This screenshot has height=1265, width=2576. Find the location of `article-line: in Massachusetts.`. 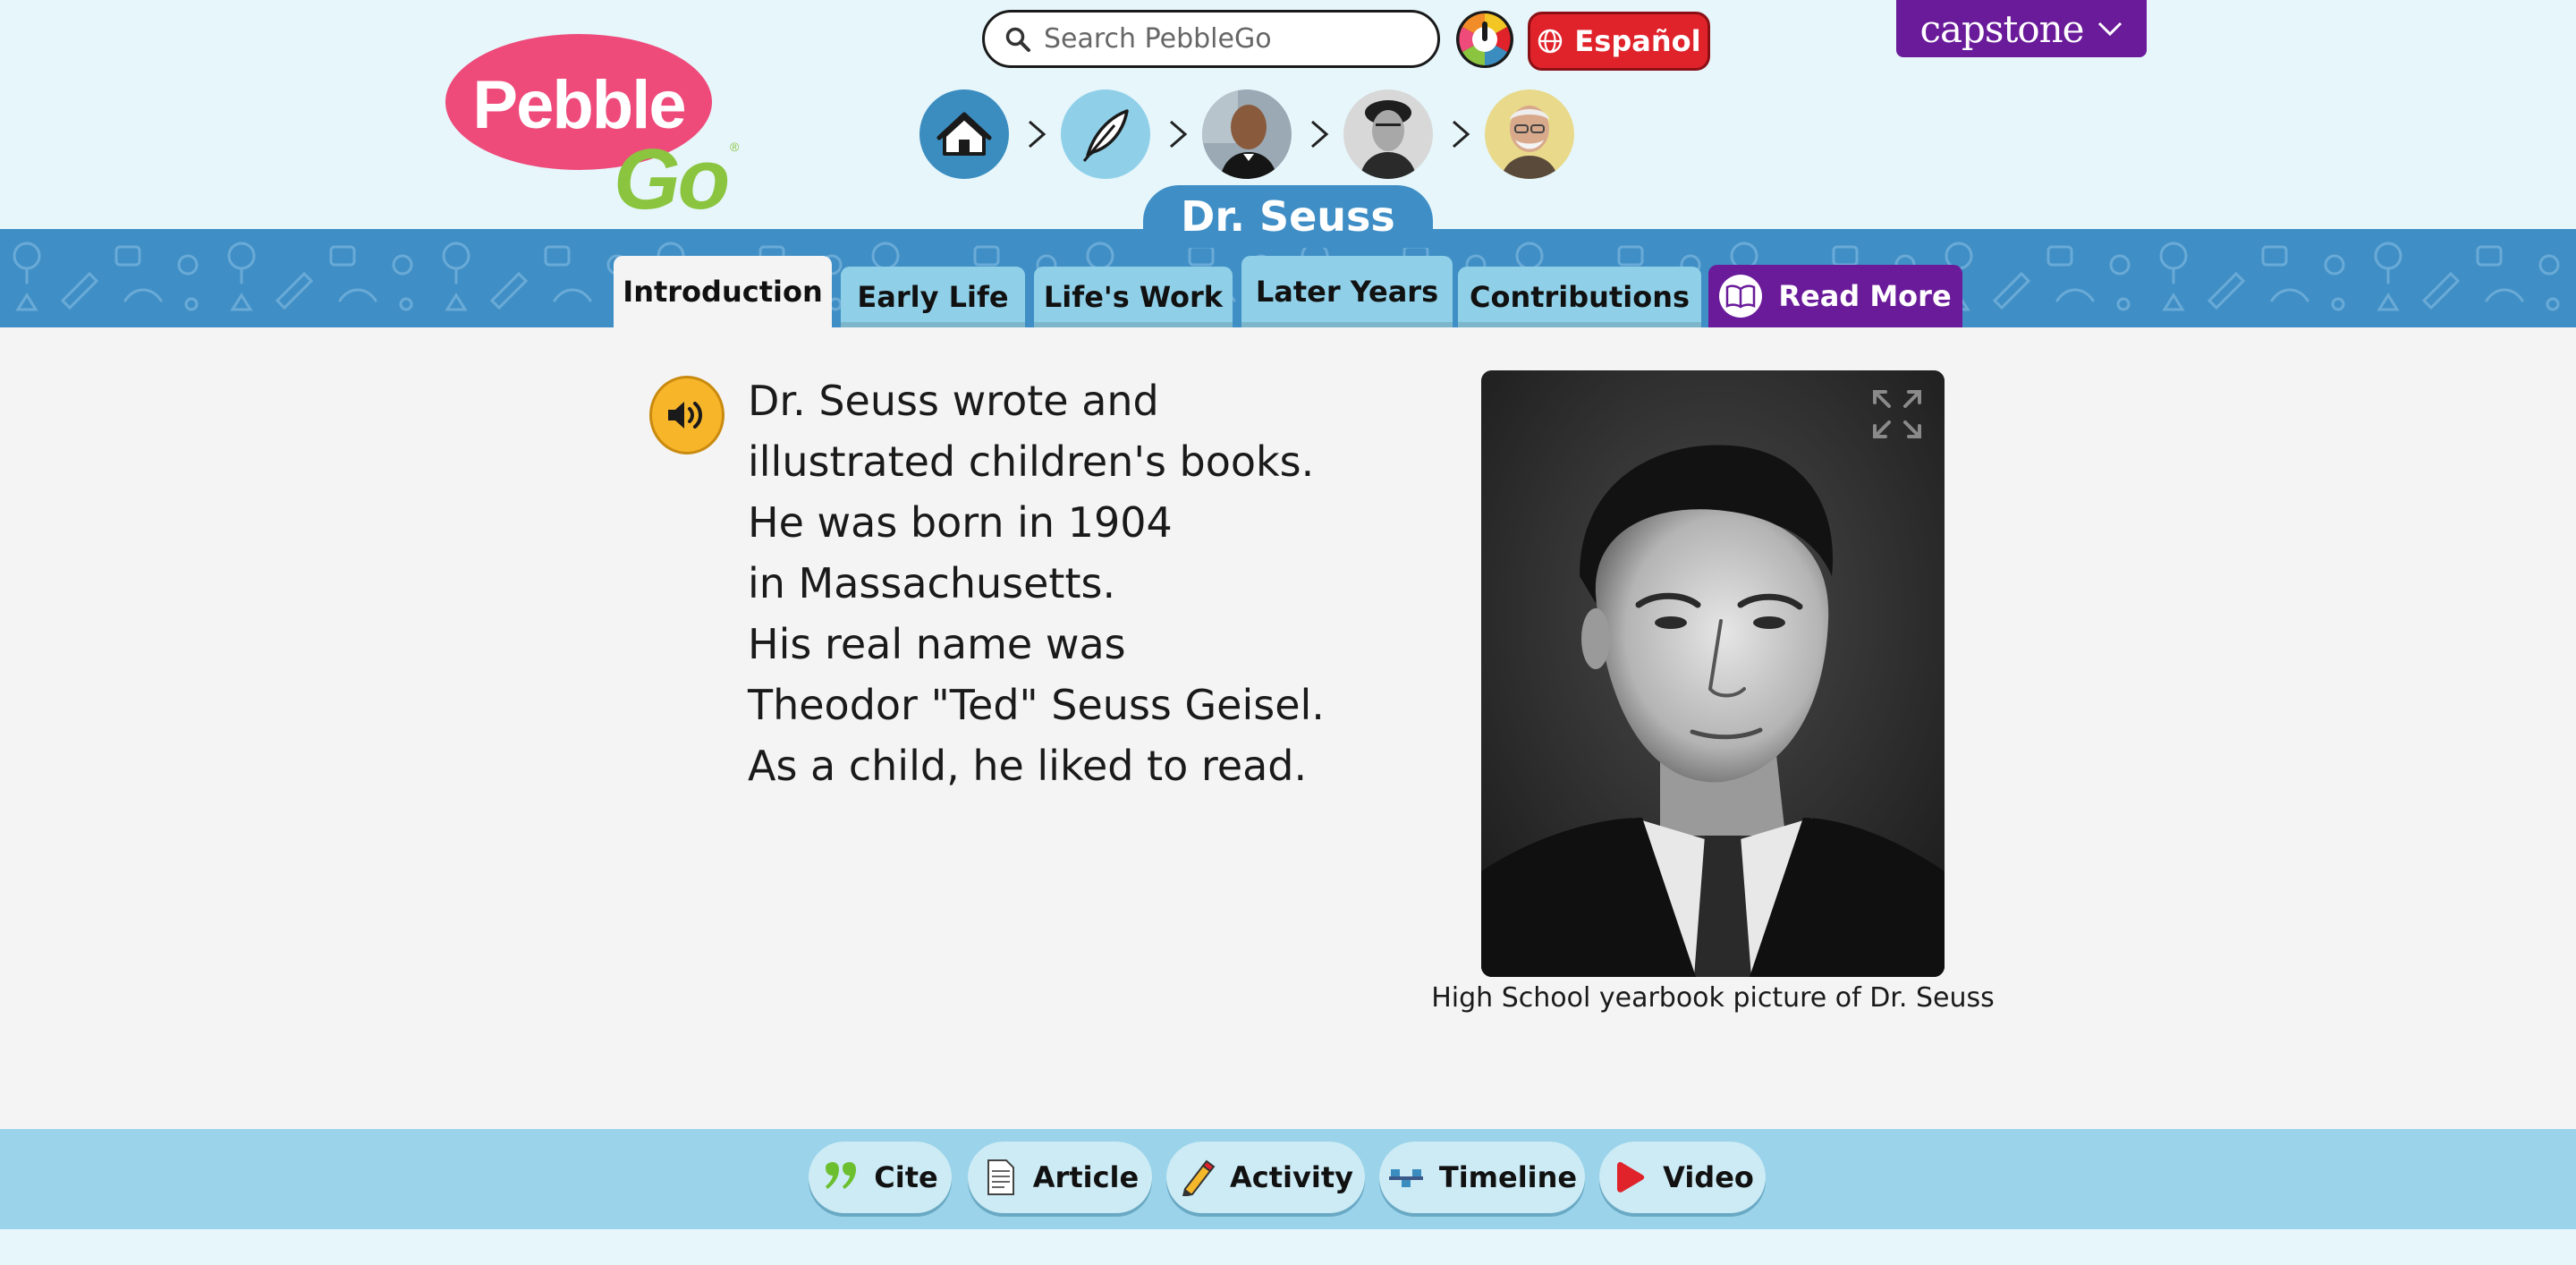

article-line: in Massachusetts. is located at coordinates (932, 583).